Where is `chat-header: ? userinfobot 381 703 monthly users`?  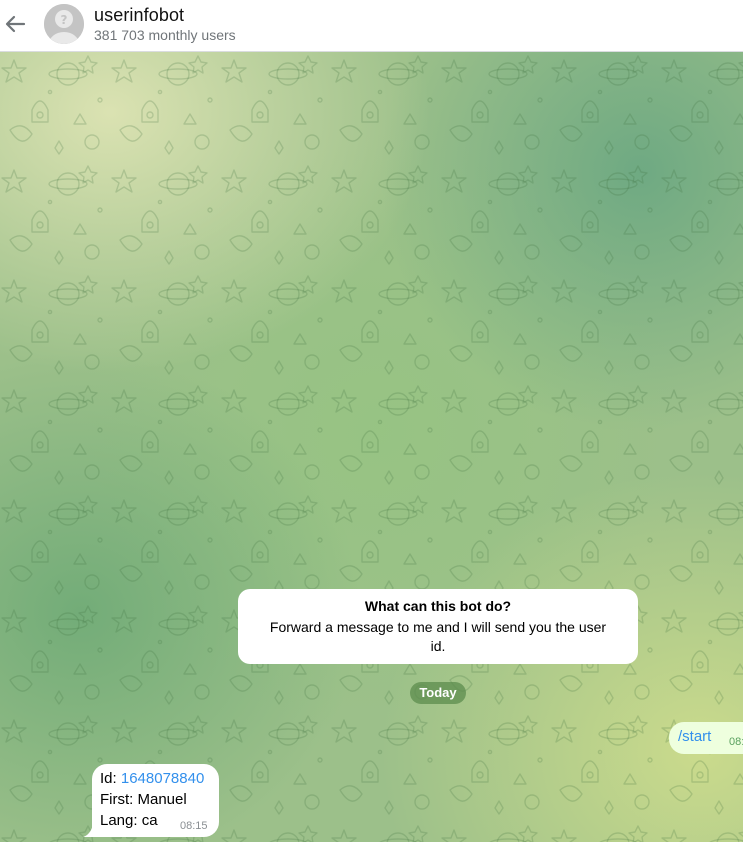 chat-header: ? userinfobot 381 703 monthly users is located at coordinates (371, 26).